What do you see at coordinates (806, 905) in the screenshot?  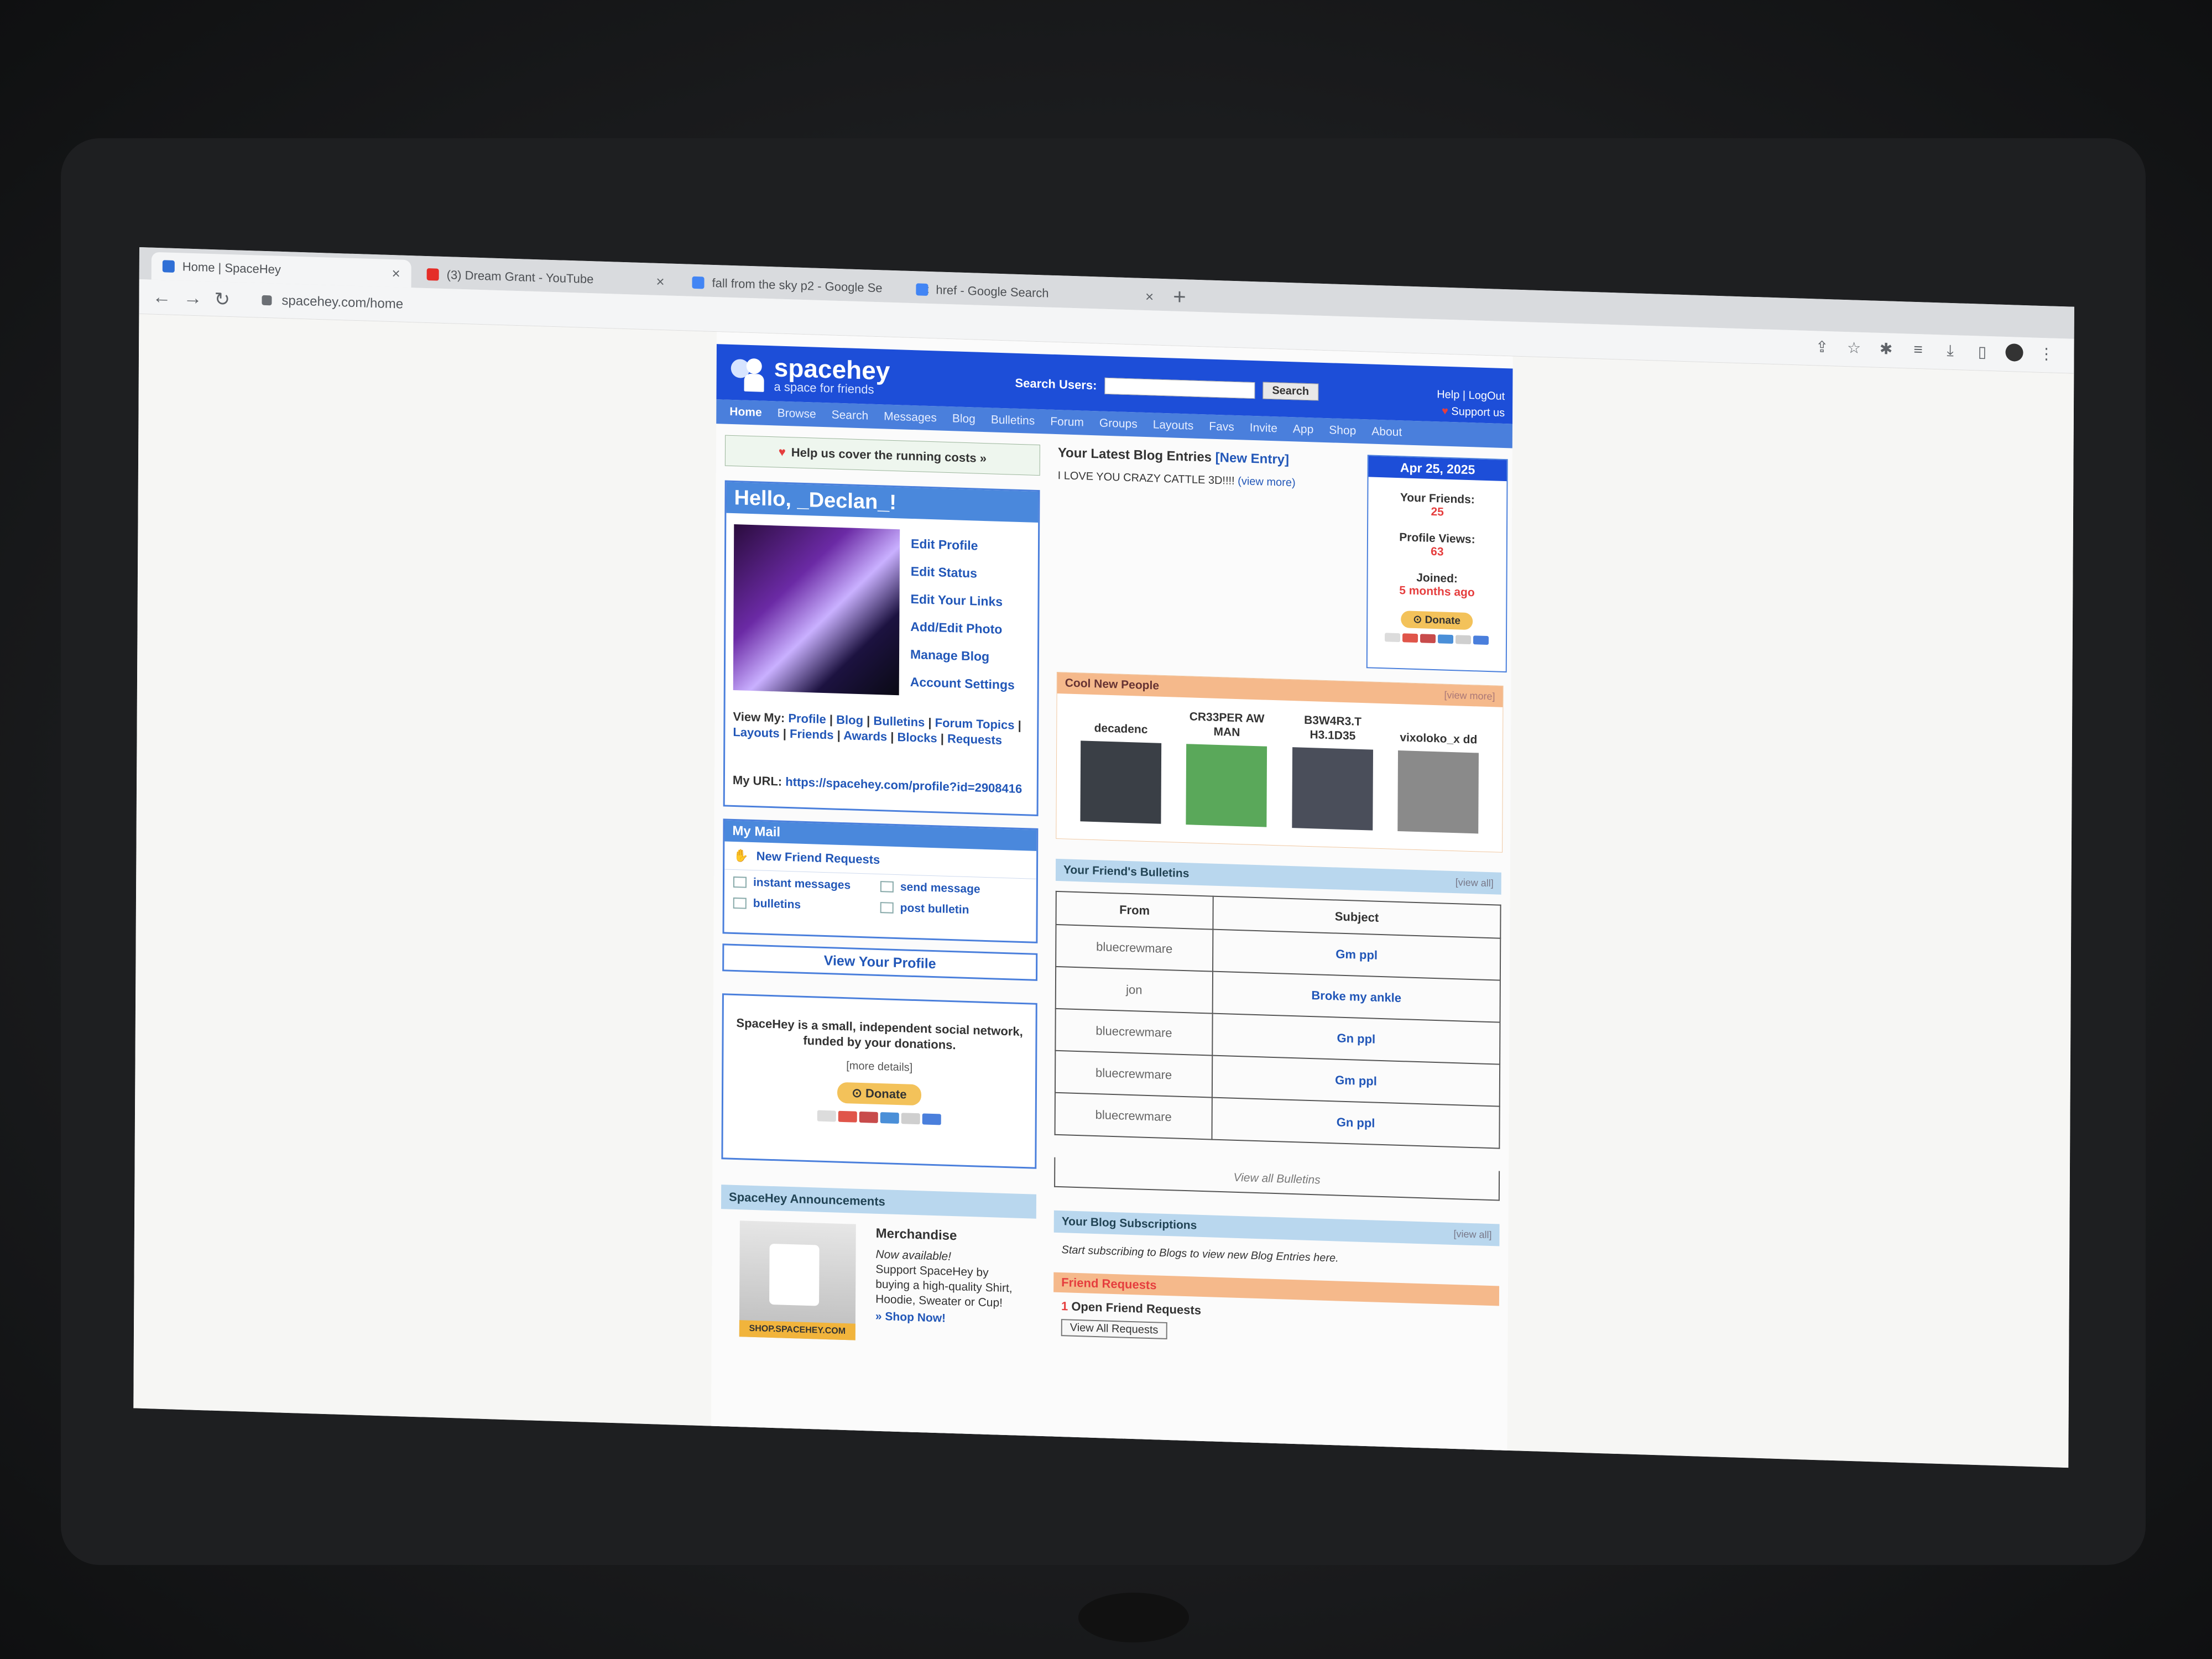 I see `bulletins-link: bulletins` at bounding box center [806, 905].